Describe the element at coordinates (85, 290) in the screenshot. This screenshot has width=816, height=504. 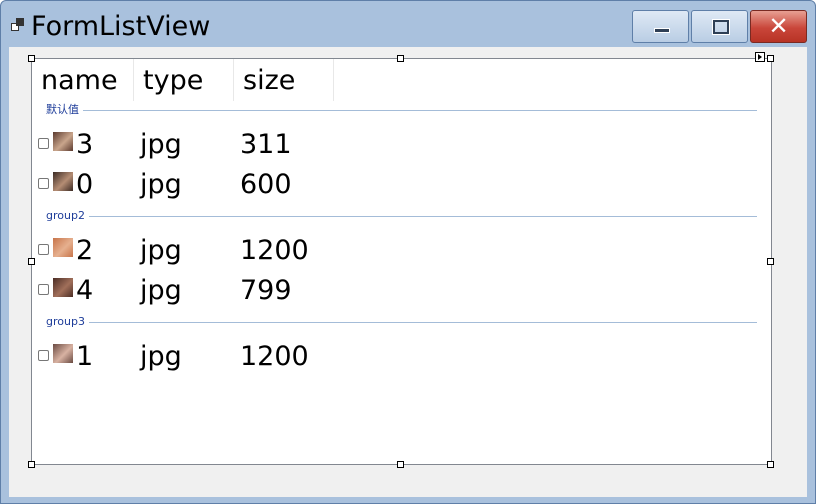
I see `item-name: 4` at that location.